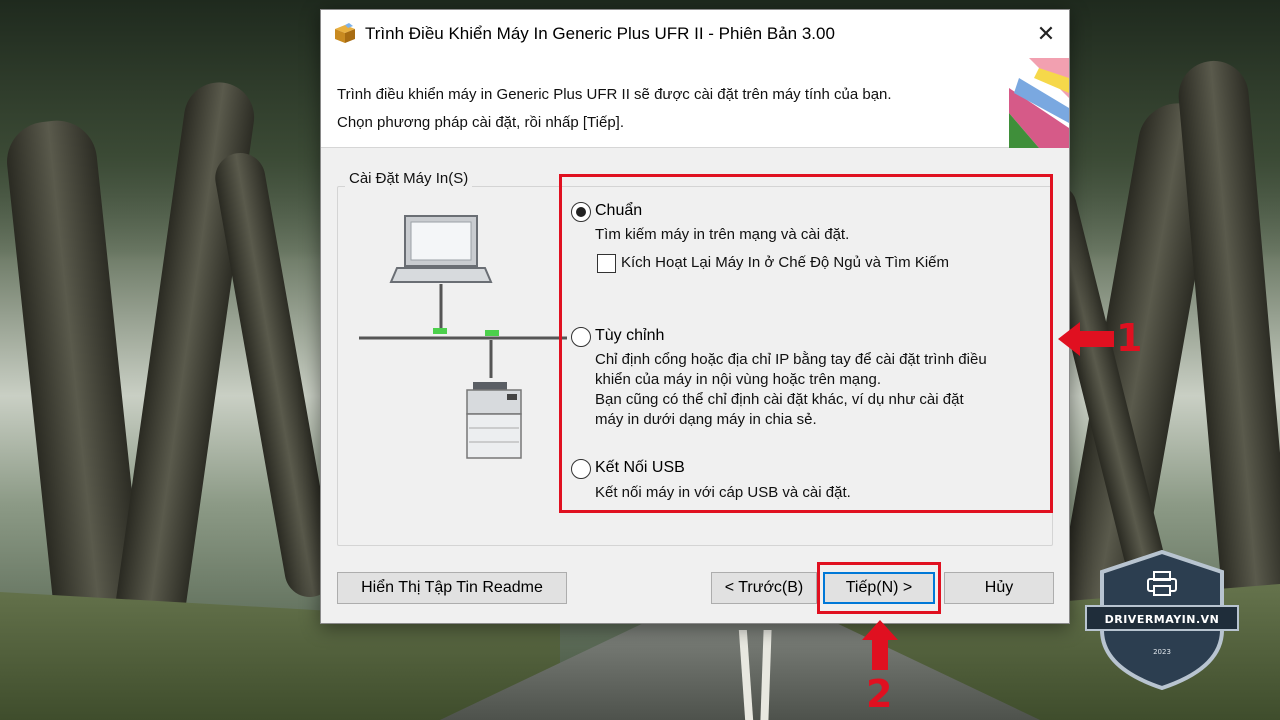 The image size is (1280, 720). What do you see at coordinates (409, 178) in the screenshot?
I see `group-label: Cài Đặt Máy In(S)` at bounding box center [409, 178].